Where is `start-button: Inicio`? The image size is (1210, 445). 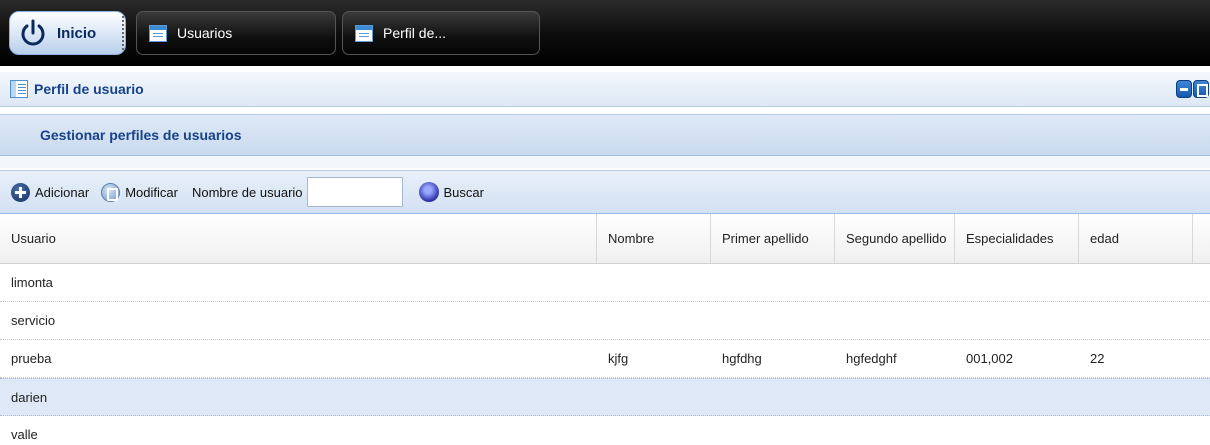
start-button: Inicio is located at coordinates (67, 33).